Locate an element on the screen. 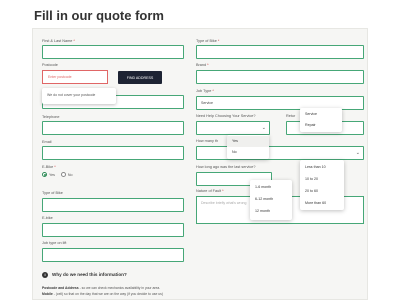 The image size is (400, 300). ebike-no-radio: No is located at coordinates (66, 174).